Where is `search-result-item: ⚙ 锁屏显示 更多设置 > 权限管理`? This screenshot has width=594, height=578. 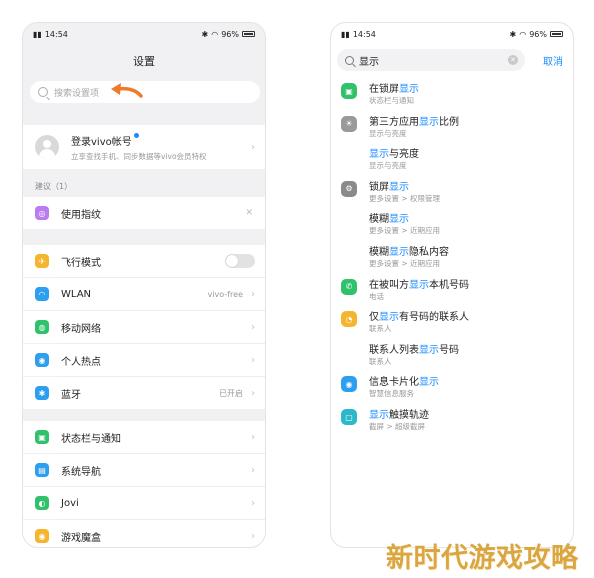
search-result-item: ⚙ 锁屏显示 更多设置 > 权限管理 is located at coordinates (452, 193).